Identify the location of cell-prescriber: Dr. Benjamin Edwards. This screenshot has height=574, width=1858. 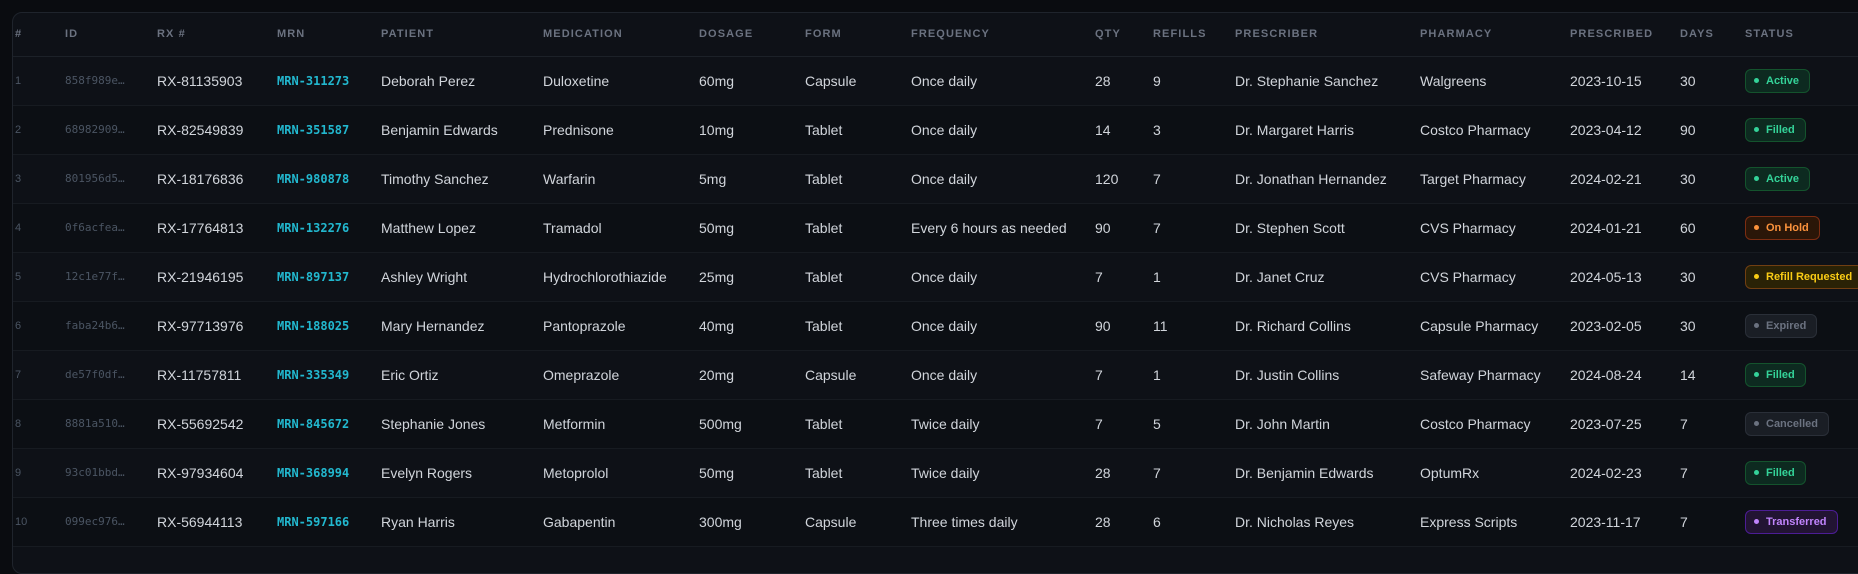
(1304, 472).